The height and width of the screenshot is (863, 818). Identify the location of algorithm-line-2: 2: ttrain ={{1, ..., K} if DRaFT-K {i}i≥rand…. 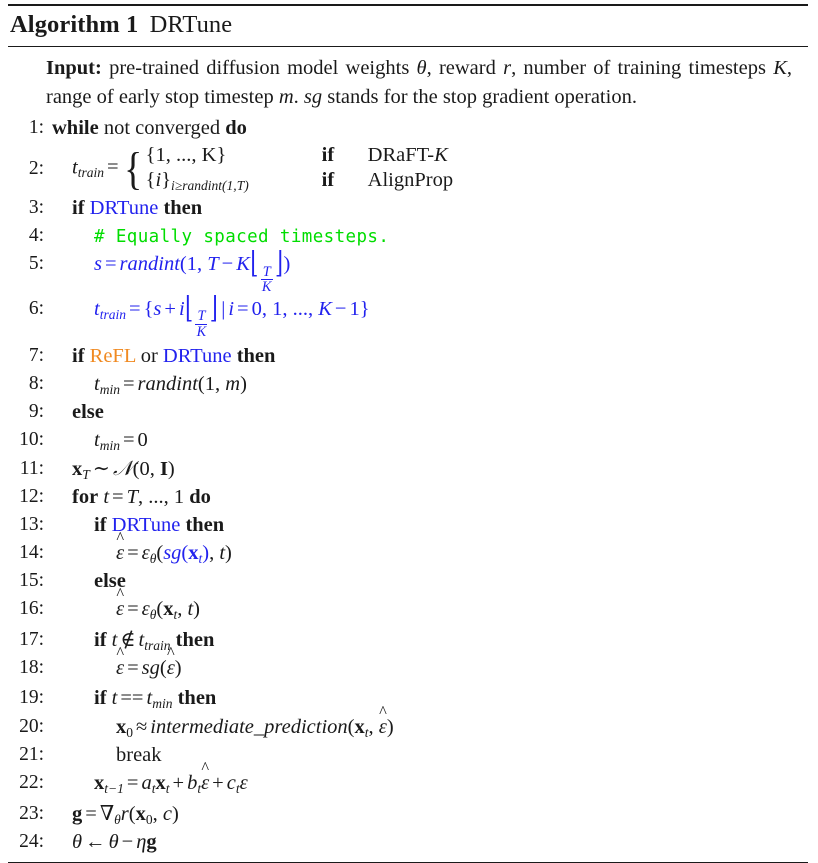
(408, 168).